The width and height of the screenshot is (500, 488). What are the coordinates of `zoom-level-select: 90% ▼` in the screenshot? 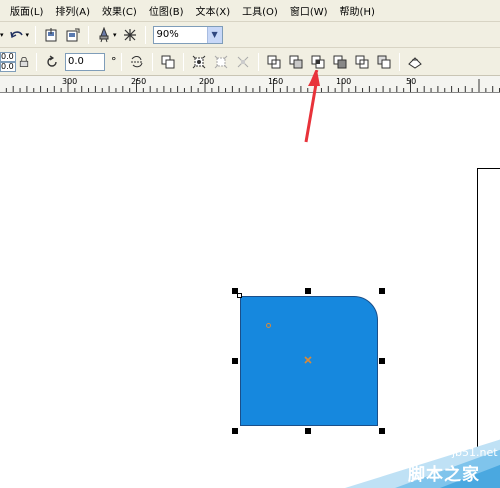 It's located at (187, 34).